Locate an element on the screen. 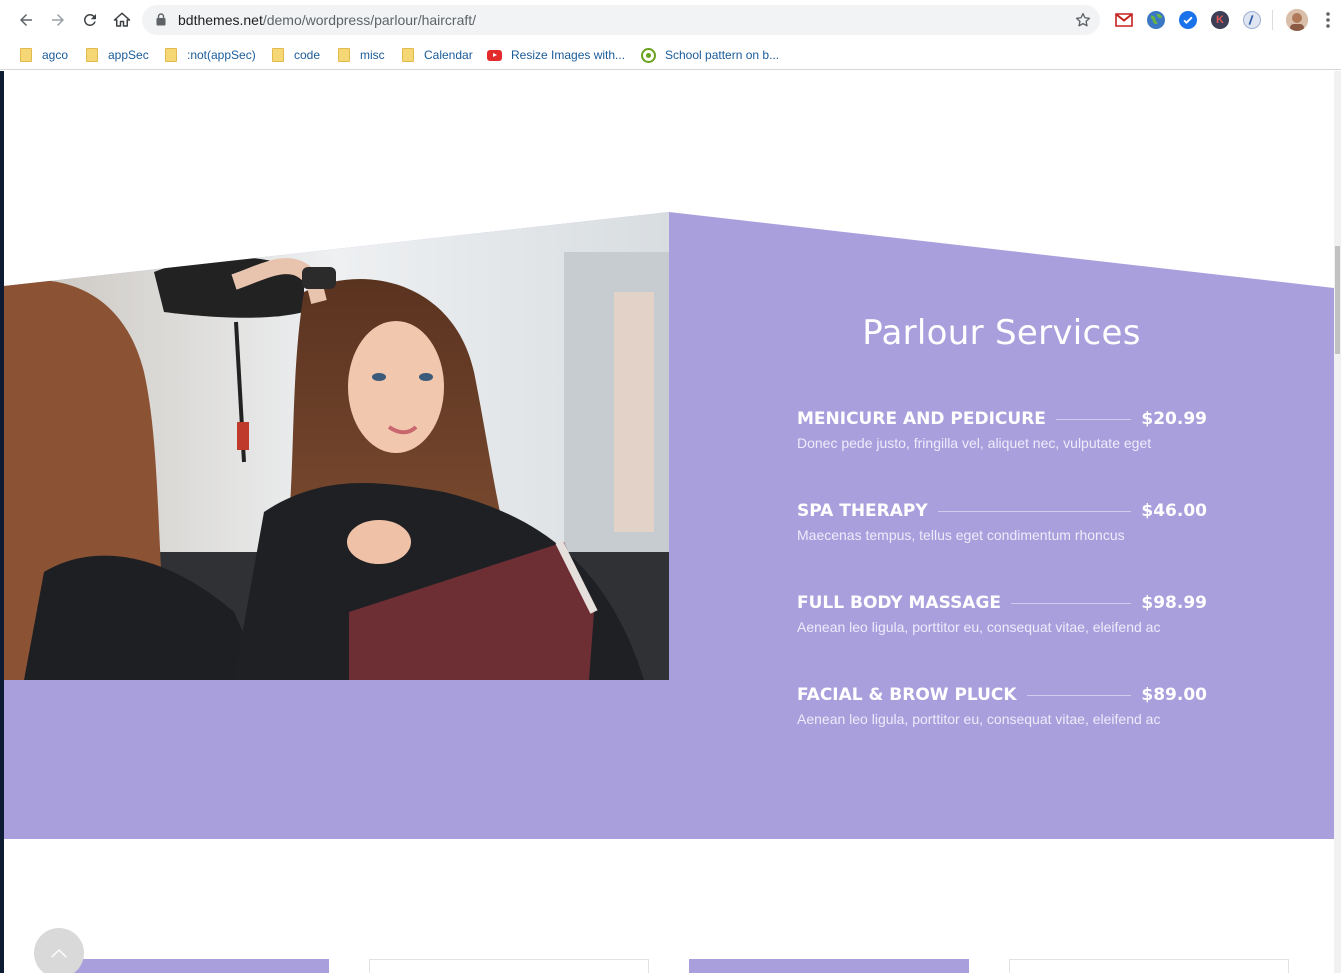  k-extension-icon: K is located at coordinates (1220, 20).